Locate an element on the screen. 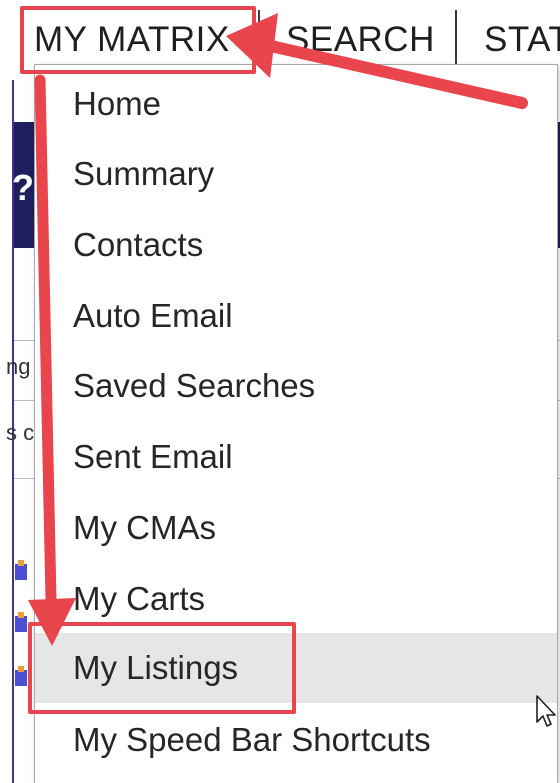  page-text-fragment: s c is located at coordinates (20, 432).